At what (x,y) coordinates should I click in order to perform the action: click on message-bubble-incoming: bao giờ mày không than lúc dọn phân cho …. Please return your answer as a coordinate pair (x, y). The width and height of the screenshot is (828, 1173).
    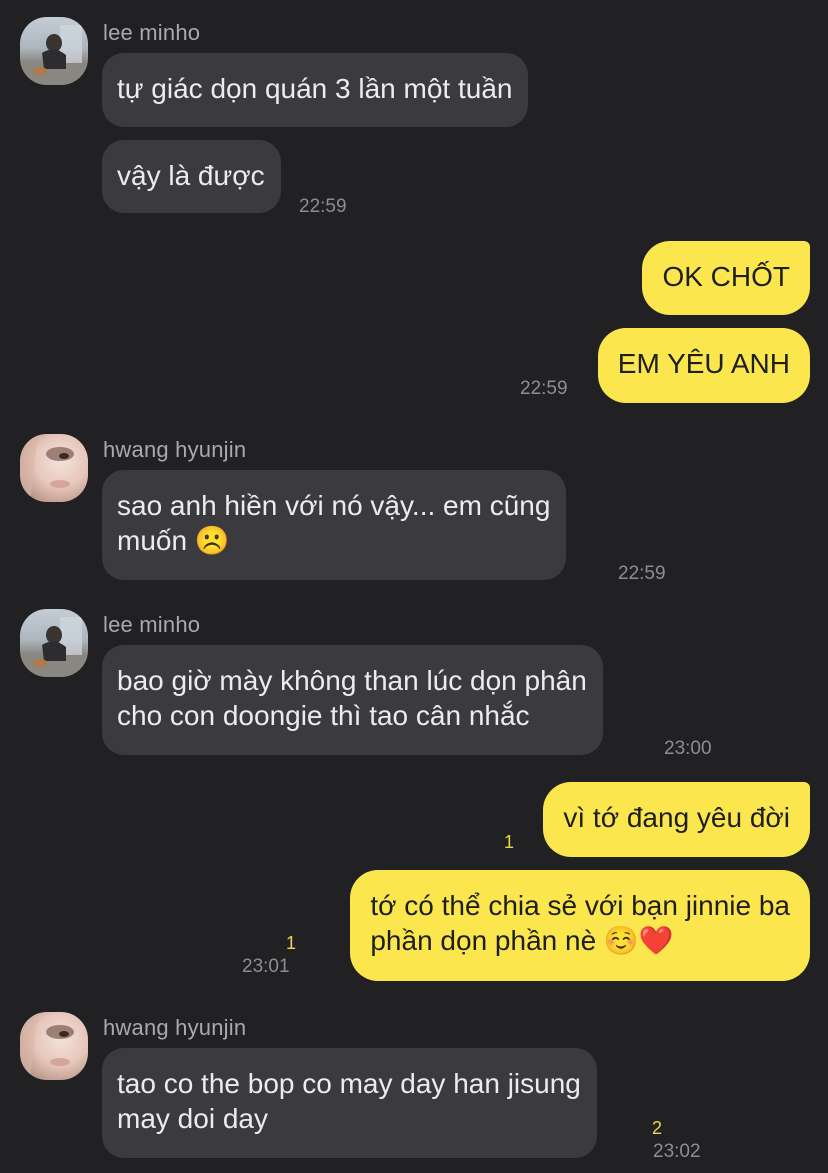
    Looking at the image, I should click on (352, 700).